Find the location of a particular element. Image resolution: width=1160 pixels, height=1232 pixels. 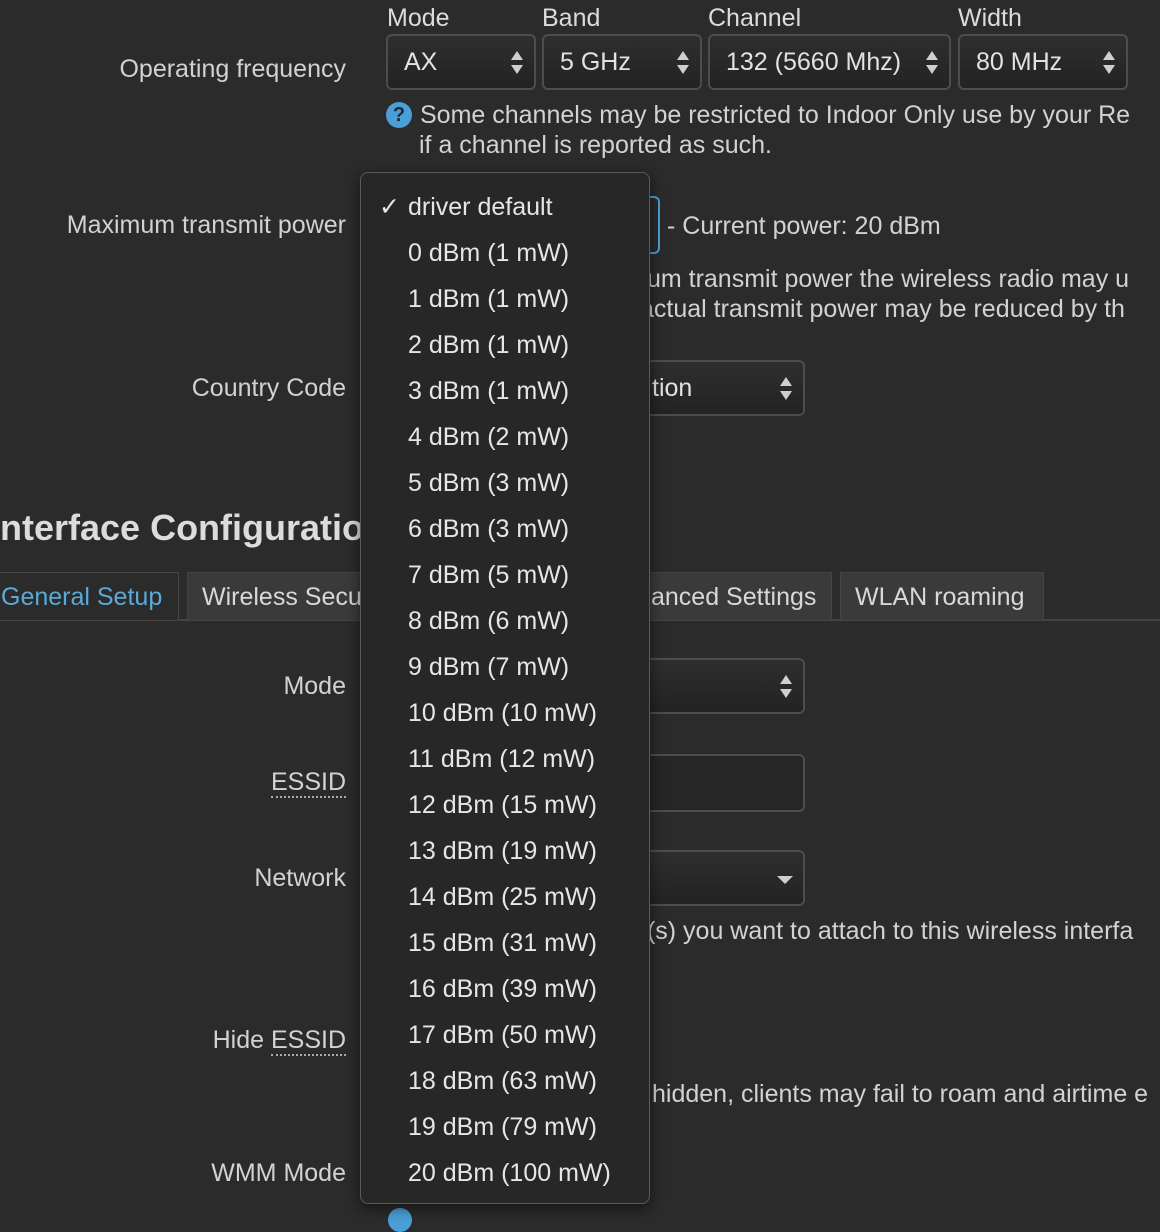

transmit-power-option: 14 dBm (25 mW) is located at coordinates (505, 897).